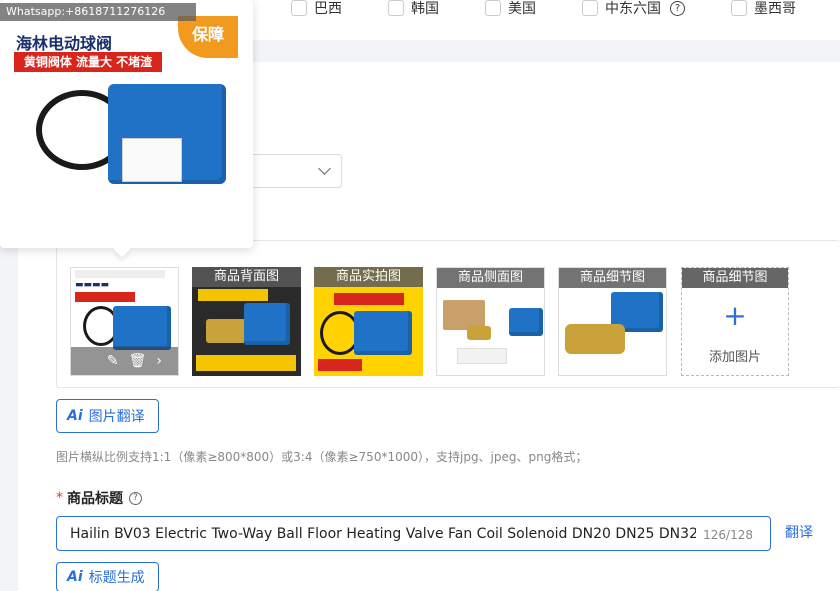 The image size is (840, 591). I want to click on image-label: 商品实拍图, so click(368, 277).